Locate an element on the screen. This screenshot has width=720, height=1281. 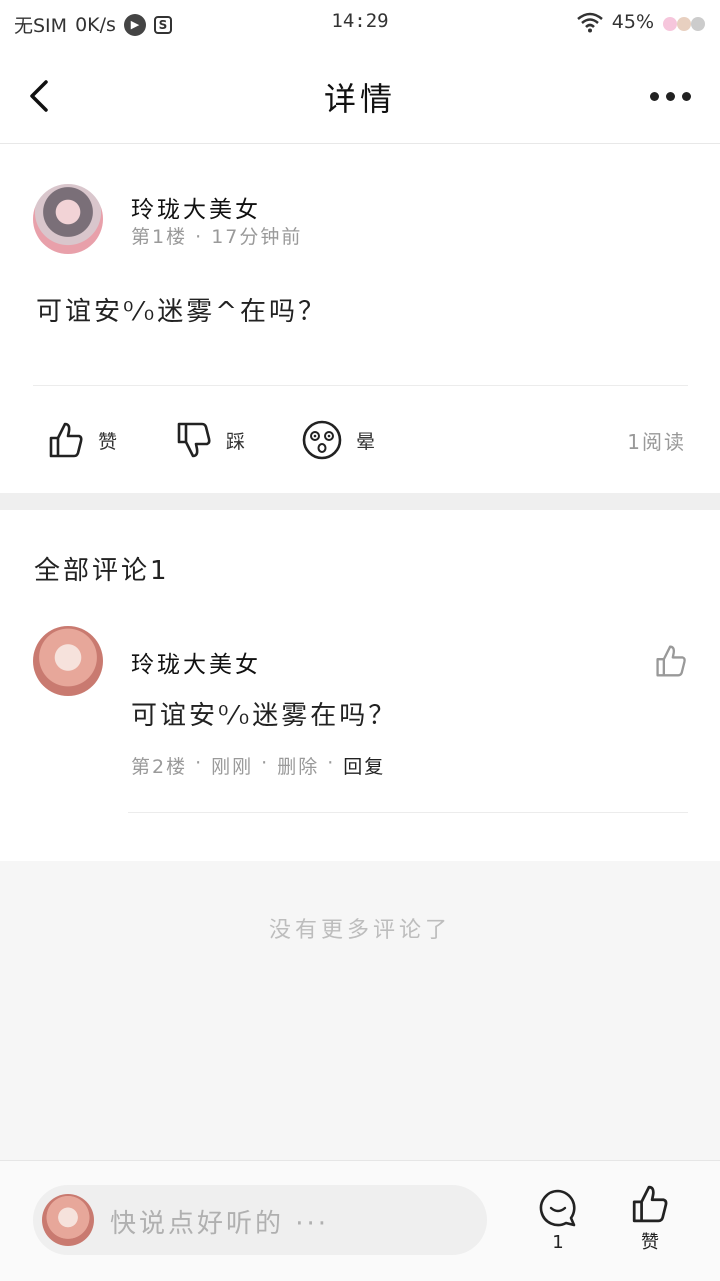
dislike-label: 踩 is located at coordinates (236, 441).